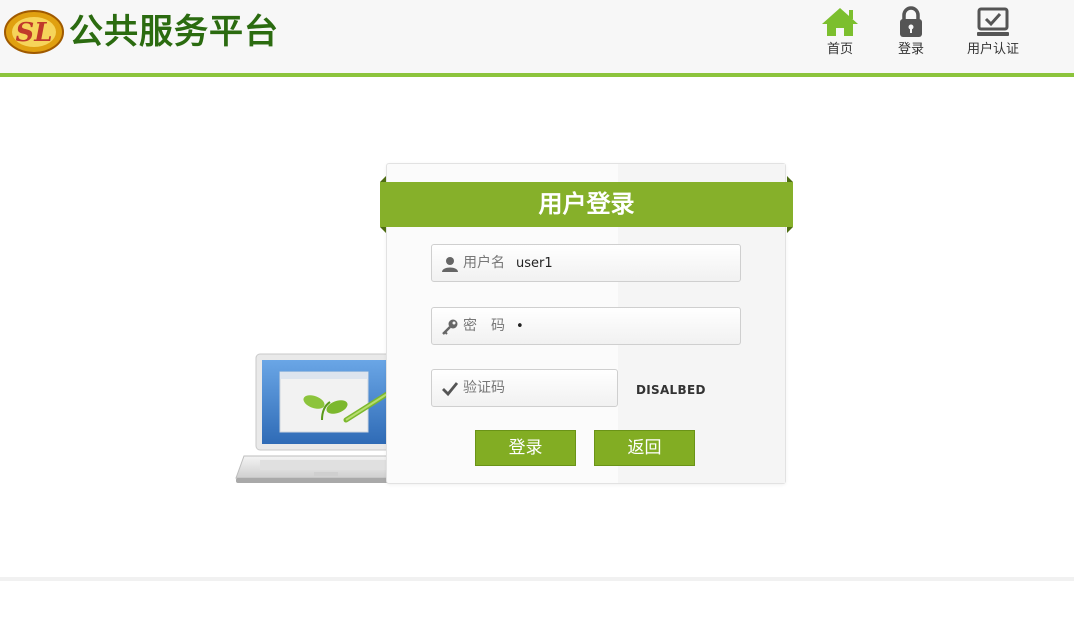 The height and width of the screenshot is (635, 1074). What do you see at coordinates (992, 49) in the screenshot?
I see `nav-user-auth-label: 用户认证` at bounding box center [992, 49].